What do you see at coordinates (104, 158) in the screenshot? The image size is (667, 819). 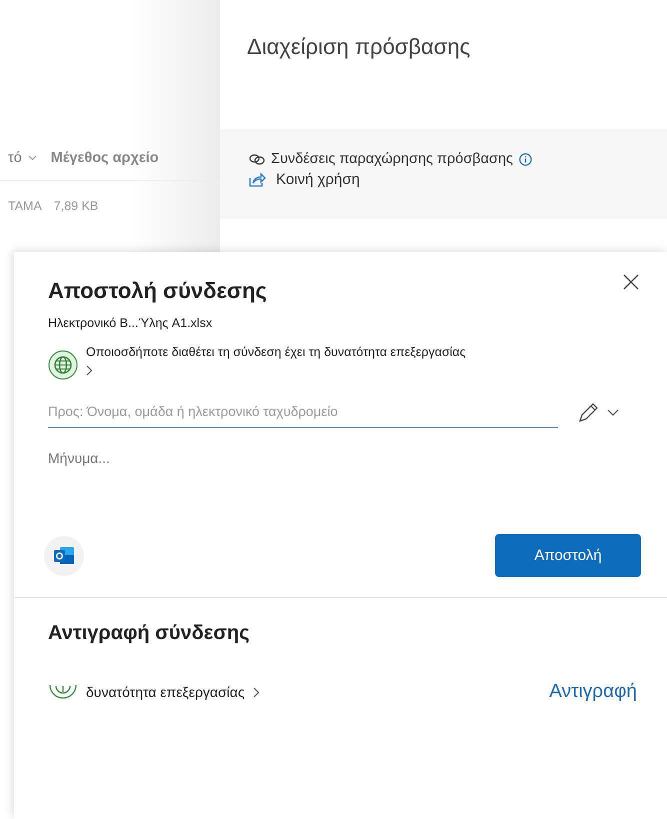 I see `column-header: Μέγεθος αρχείο` at bounding box center [104, 158].